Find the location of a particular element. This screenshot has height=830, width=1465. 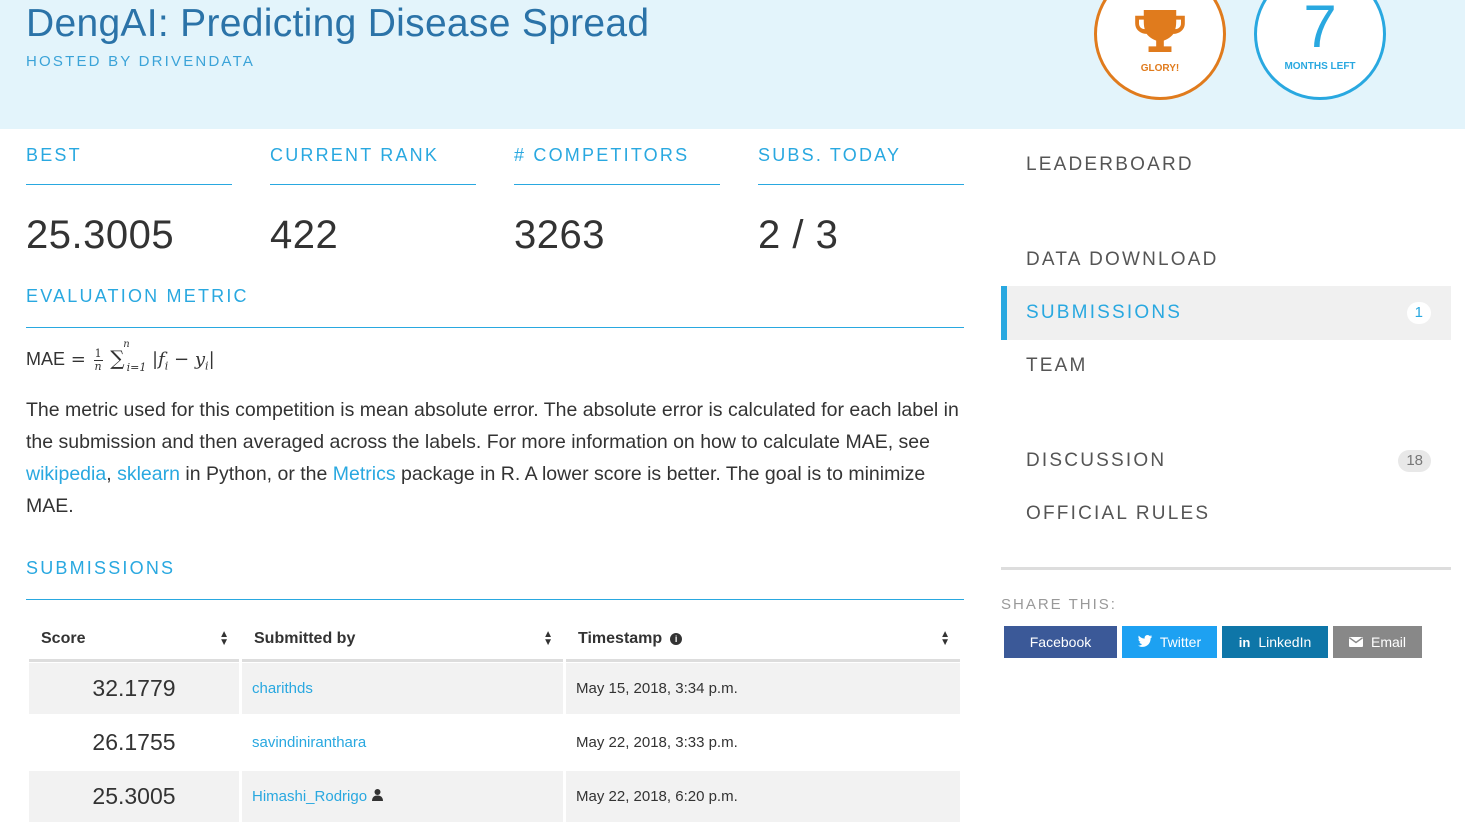

trophy-icon is located at coordinates (1160, 31).